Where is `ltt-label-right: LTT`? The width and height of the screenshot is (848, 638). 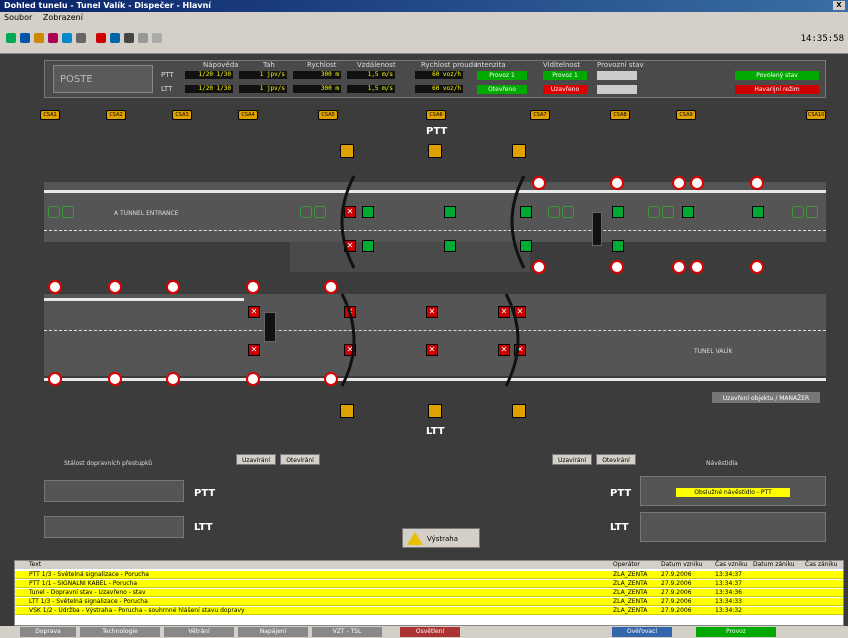
ltt-label-right: LTT is located at coordinates (619, 527).